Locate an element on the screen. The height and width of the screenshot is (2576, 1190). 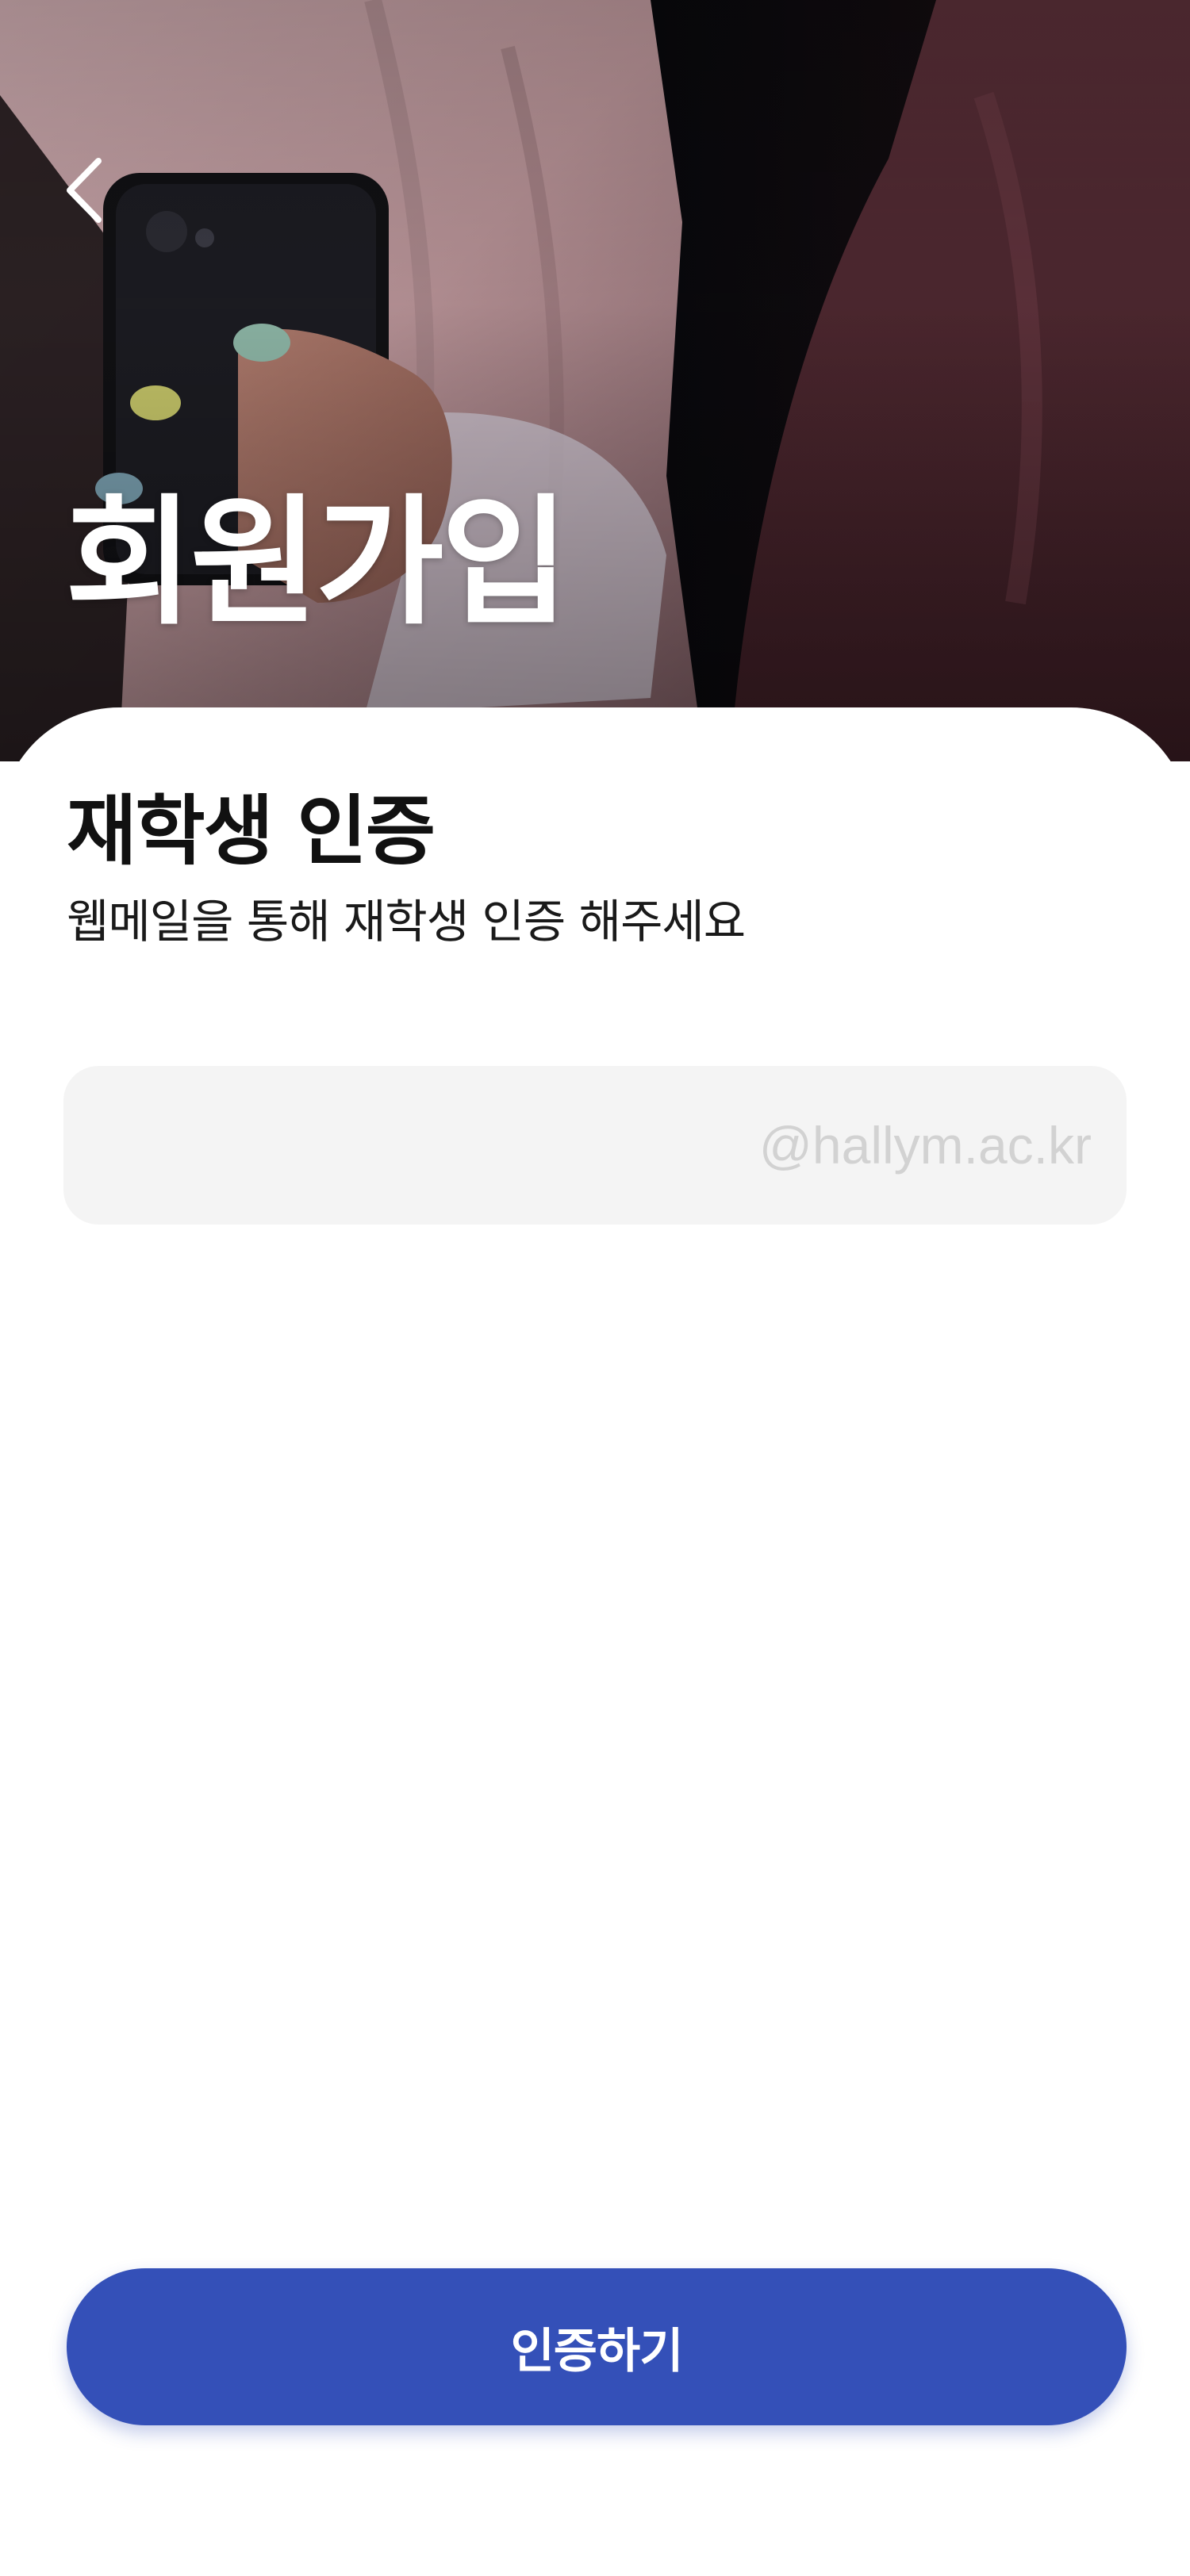
section-subtitle: 웹메일을 통해 재학생 인증 해주세요 is located at coordinates (406, 922).